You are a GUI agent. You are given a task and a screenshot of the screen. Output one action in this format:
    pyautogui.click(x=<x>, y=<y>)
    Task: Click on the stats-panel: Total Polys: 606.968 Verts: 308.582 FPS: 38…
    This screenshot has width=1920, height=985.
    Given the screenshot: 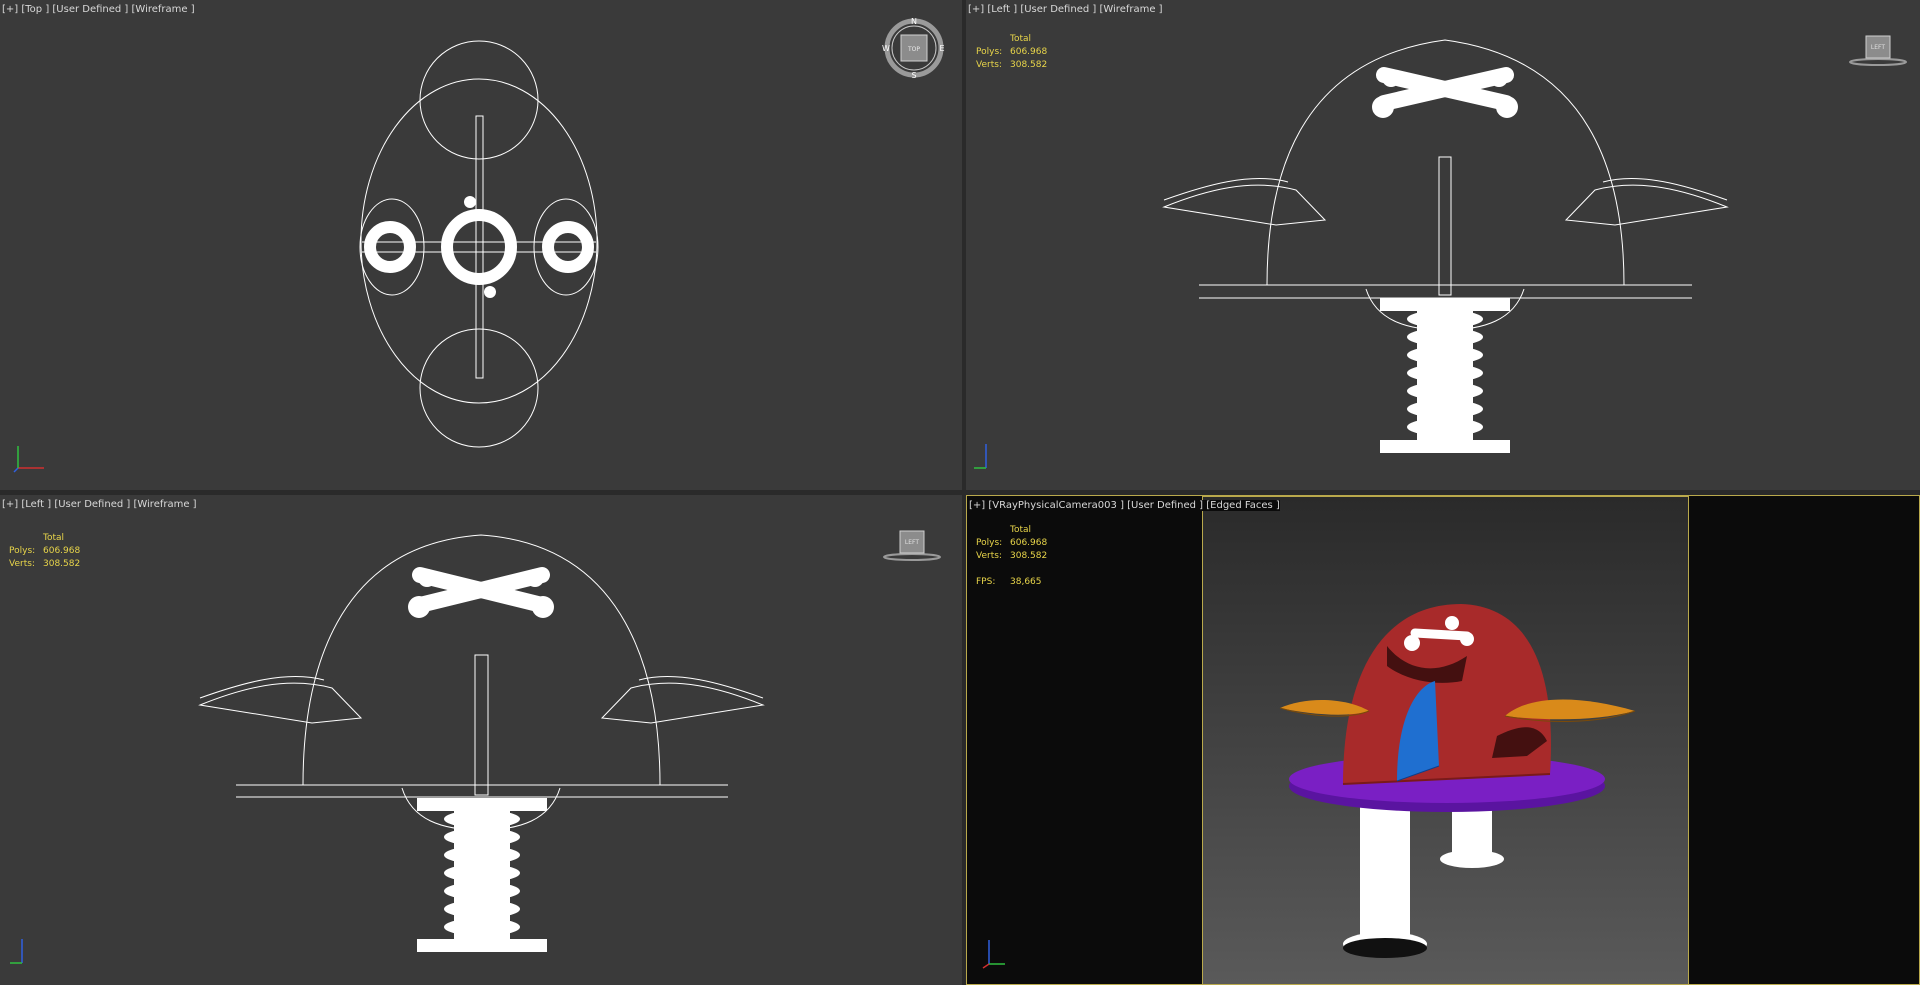 What is the action you would take?
    pyautogui.click(x=1036, y=556)
    